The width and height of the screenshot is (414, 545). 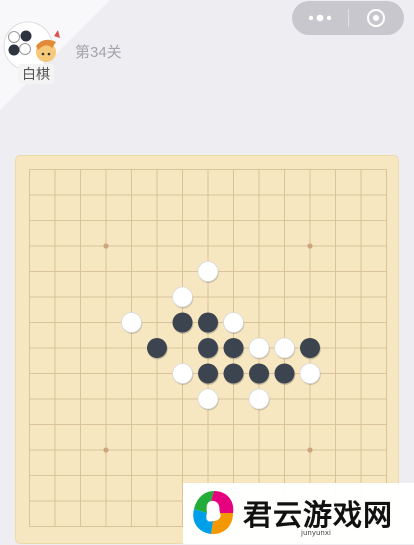 What do you see at coordinates (213, 513) in the screenshot?
I see `site-logo-icon` at bounding box center [213, 513].